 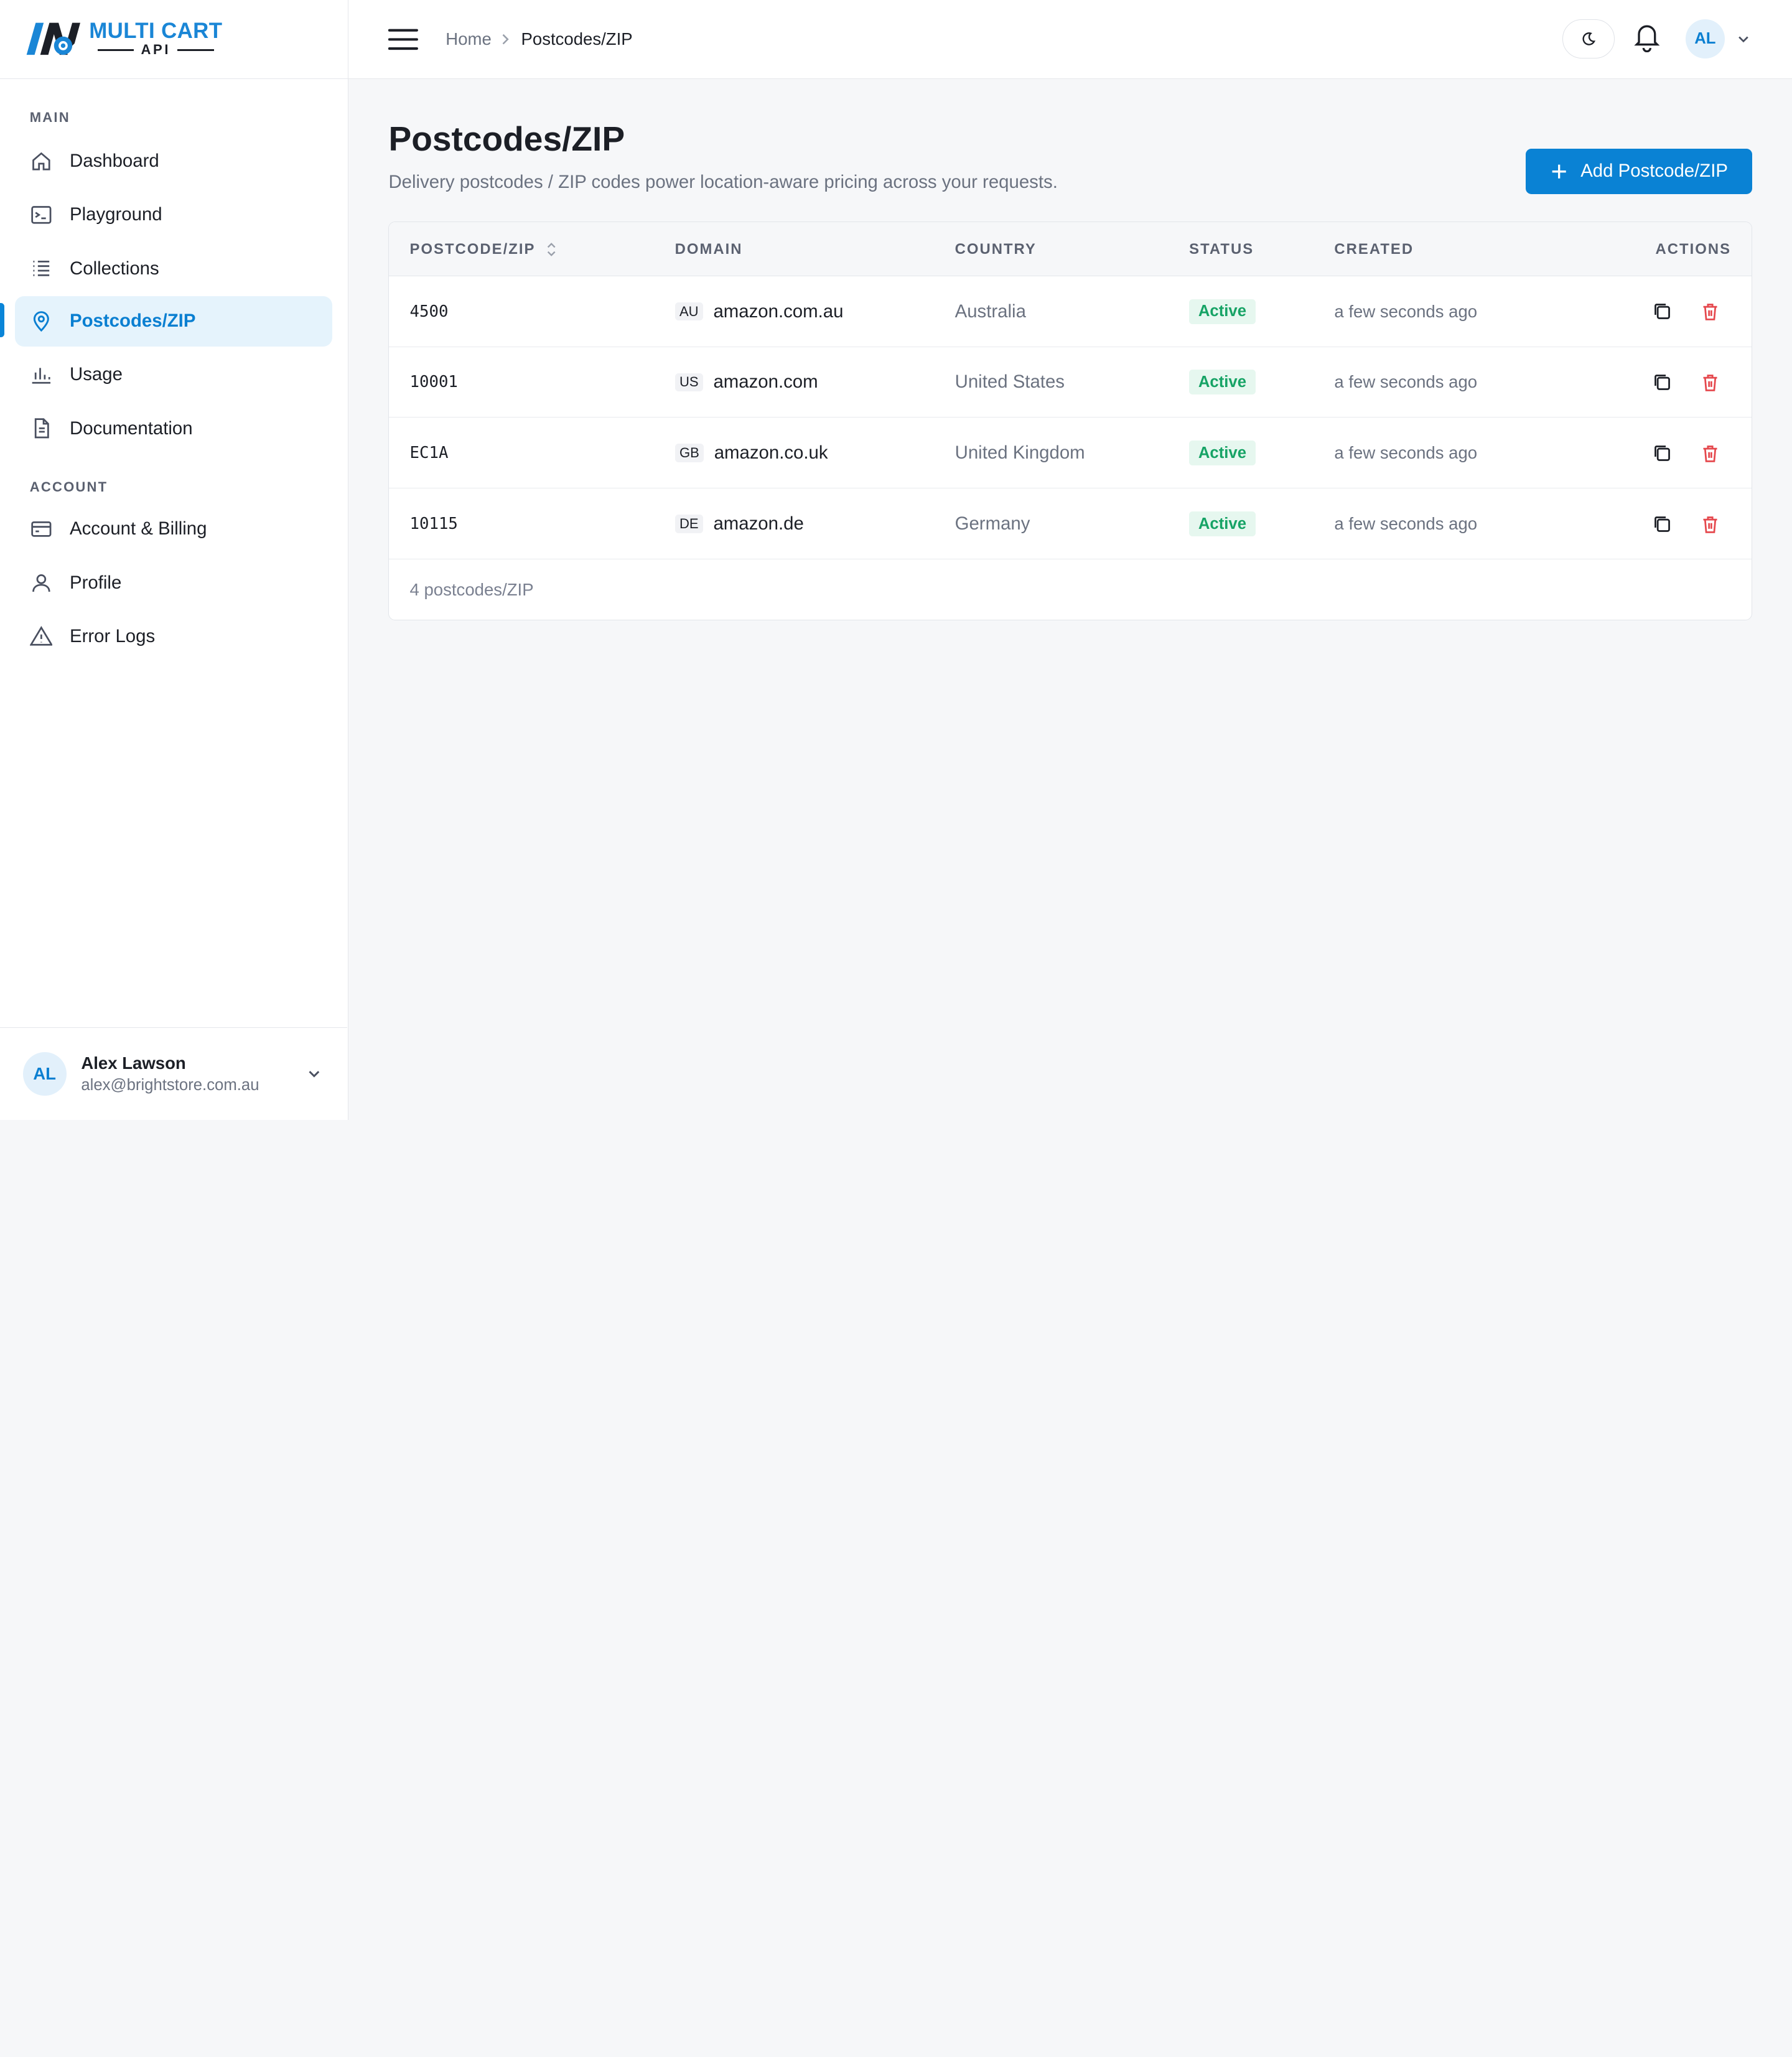 I want to click on domain-text: amazon.com, so click(x=765, y=382).